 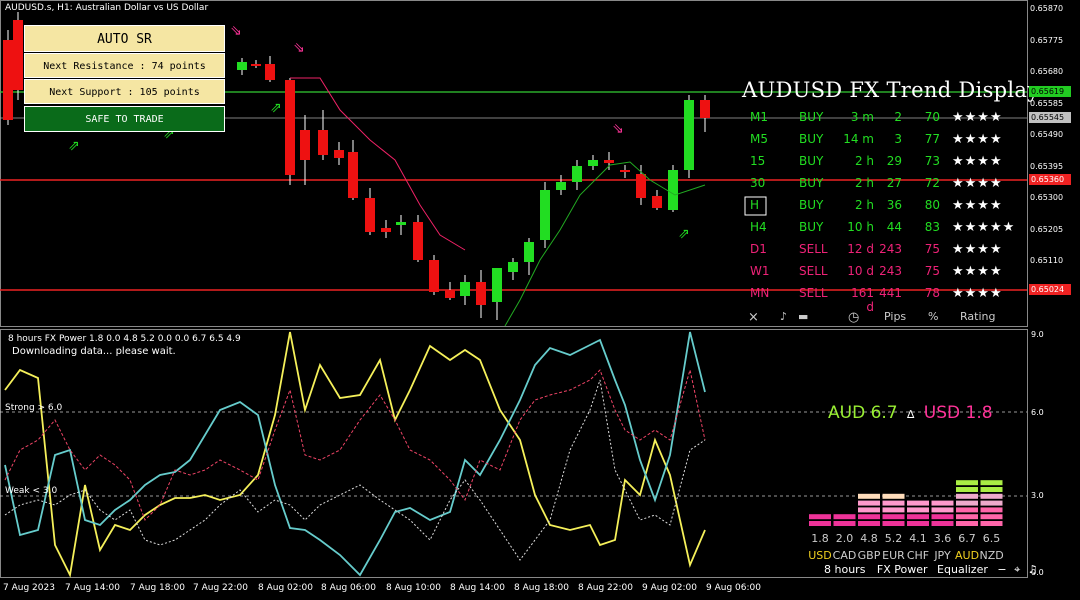 What do you see at coordinates (759, 117) in the screenshot?
I see `timeframe-label: M1` at bounding box center [759, 117].